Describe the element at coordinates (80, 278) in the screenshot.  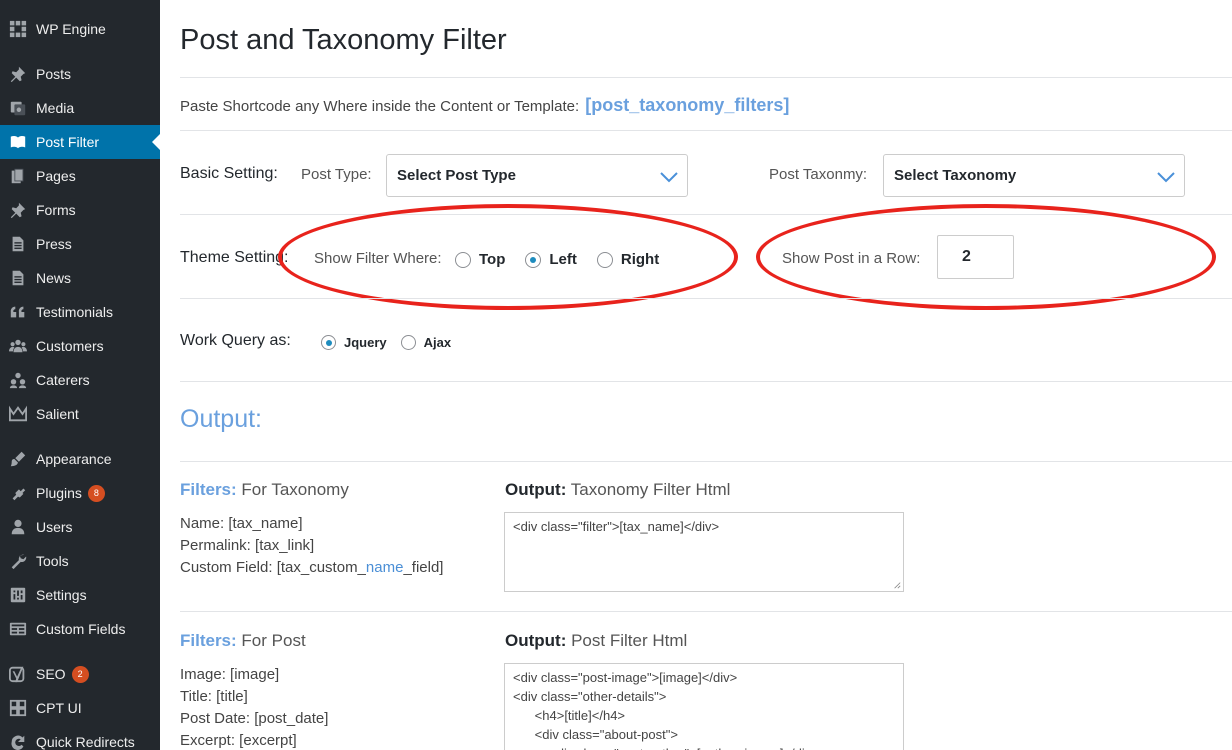
I see `sidebar-item-news: News` at that location.